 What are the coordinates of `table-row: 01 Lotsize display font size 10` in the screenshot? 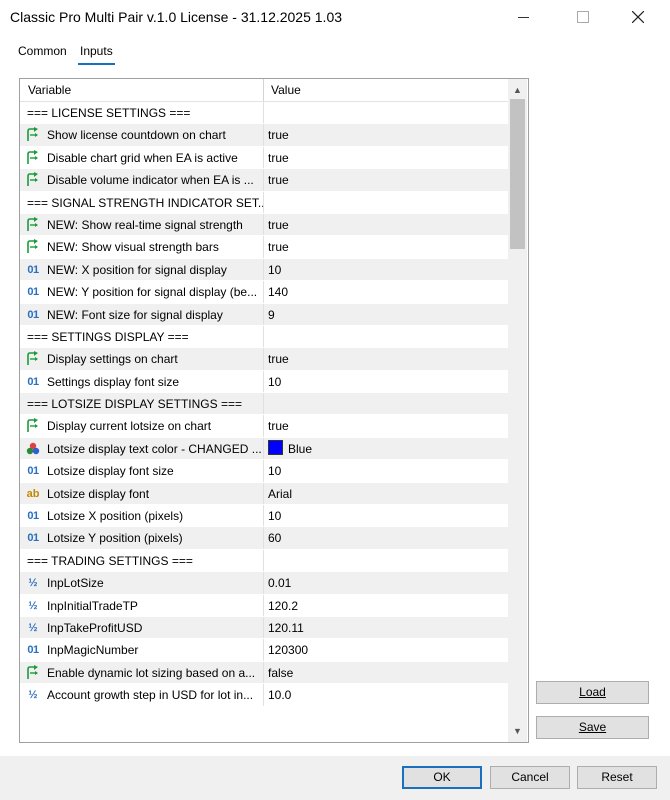 It's located at (264, 471).